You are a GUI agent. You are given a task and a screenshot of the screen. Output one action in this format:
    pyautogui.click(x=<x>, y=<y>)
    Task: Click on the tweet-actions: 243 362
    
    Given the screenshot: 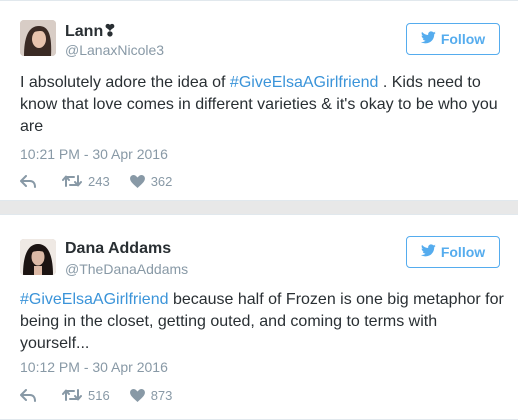 What is the action you would take?
    pyautogui.click(x=96, y=181)
    